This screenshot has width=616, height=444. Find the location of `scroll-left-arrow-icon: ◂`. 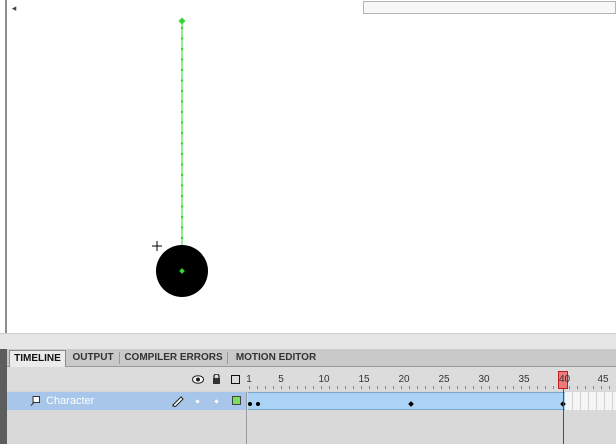

scroll-left-arrow-icon: ◂ is located at coordinates (14, 8).